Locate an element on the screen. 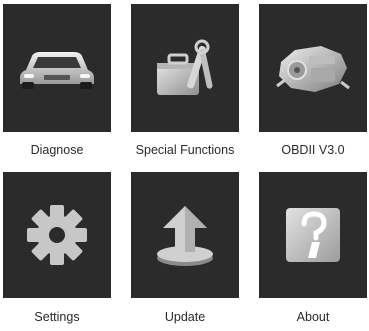  menu-item-diagnose: Diagnose is located at coordinates (57, 80).